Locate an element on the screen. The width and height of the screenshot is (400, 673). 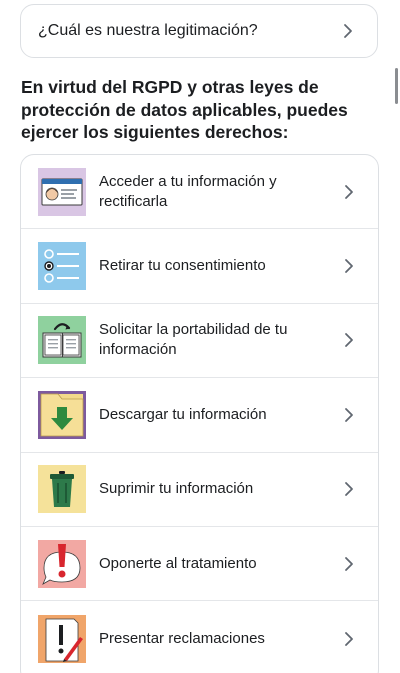
right-delete-row: Suprimir tu información is located at coordinates (199, 490).